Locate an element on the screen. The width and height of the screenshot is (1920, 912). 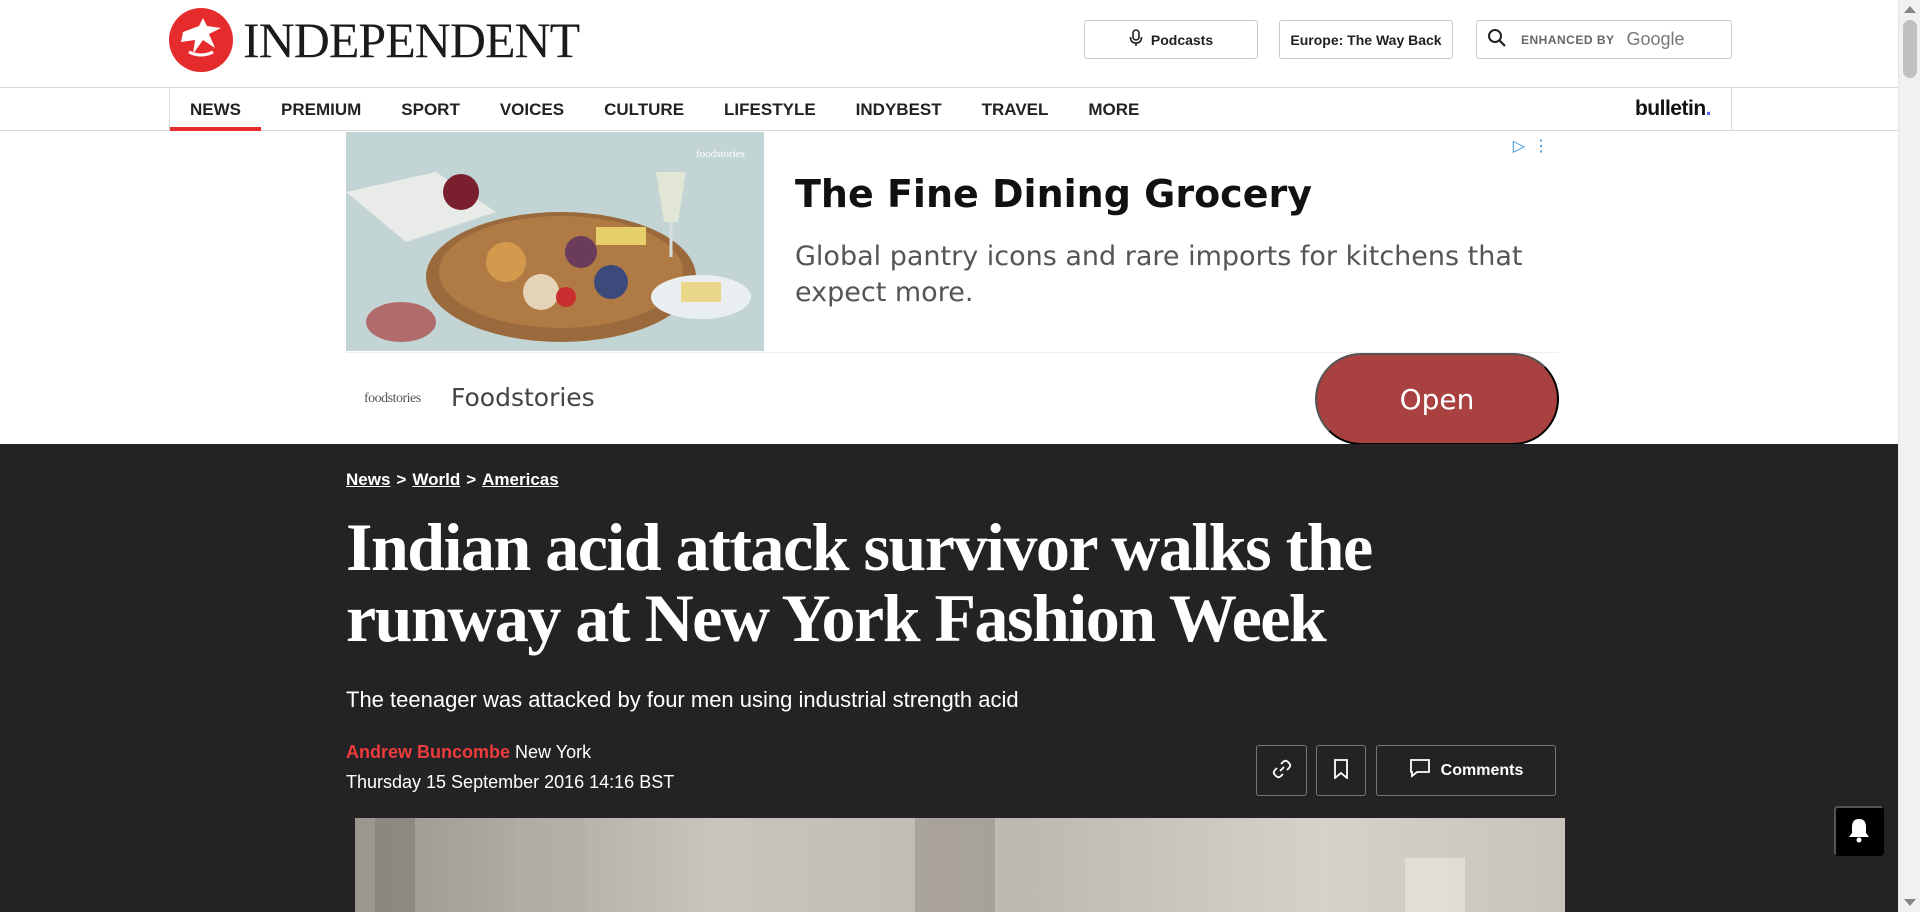
scrollbar-thumb is located at coordinates (1910, 49).